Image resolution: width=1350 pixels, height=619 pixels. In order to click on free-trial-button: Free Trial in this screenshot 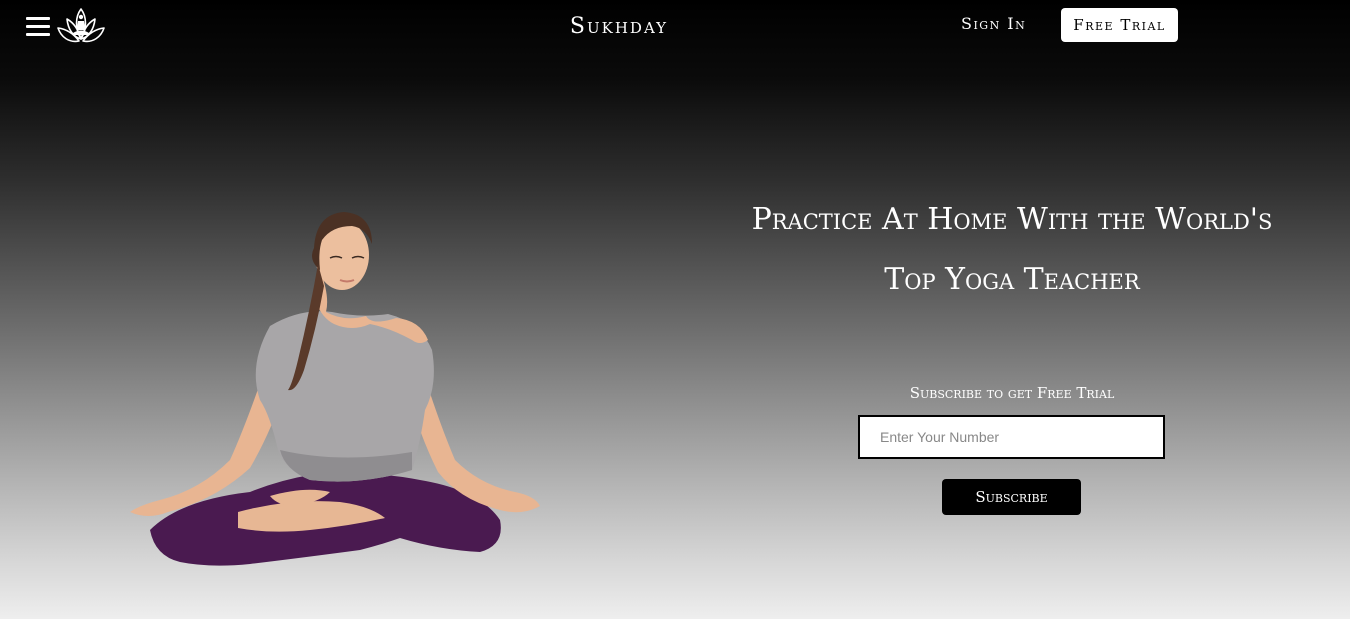, I will do `click(1119, 25)`.